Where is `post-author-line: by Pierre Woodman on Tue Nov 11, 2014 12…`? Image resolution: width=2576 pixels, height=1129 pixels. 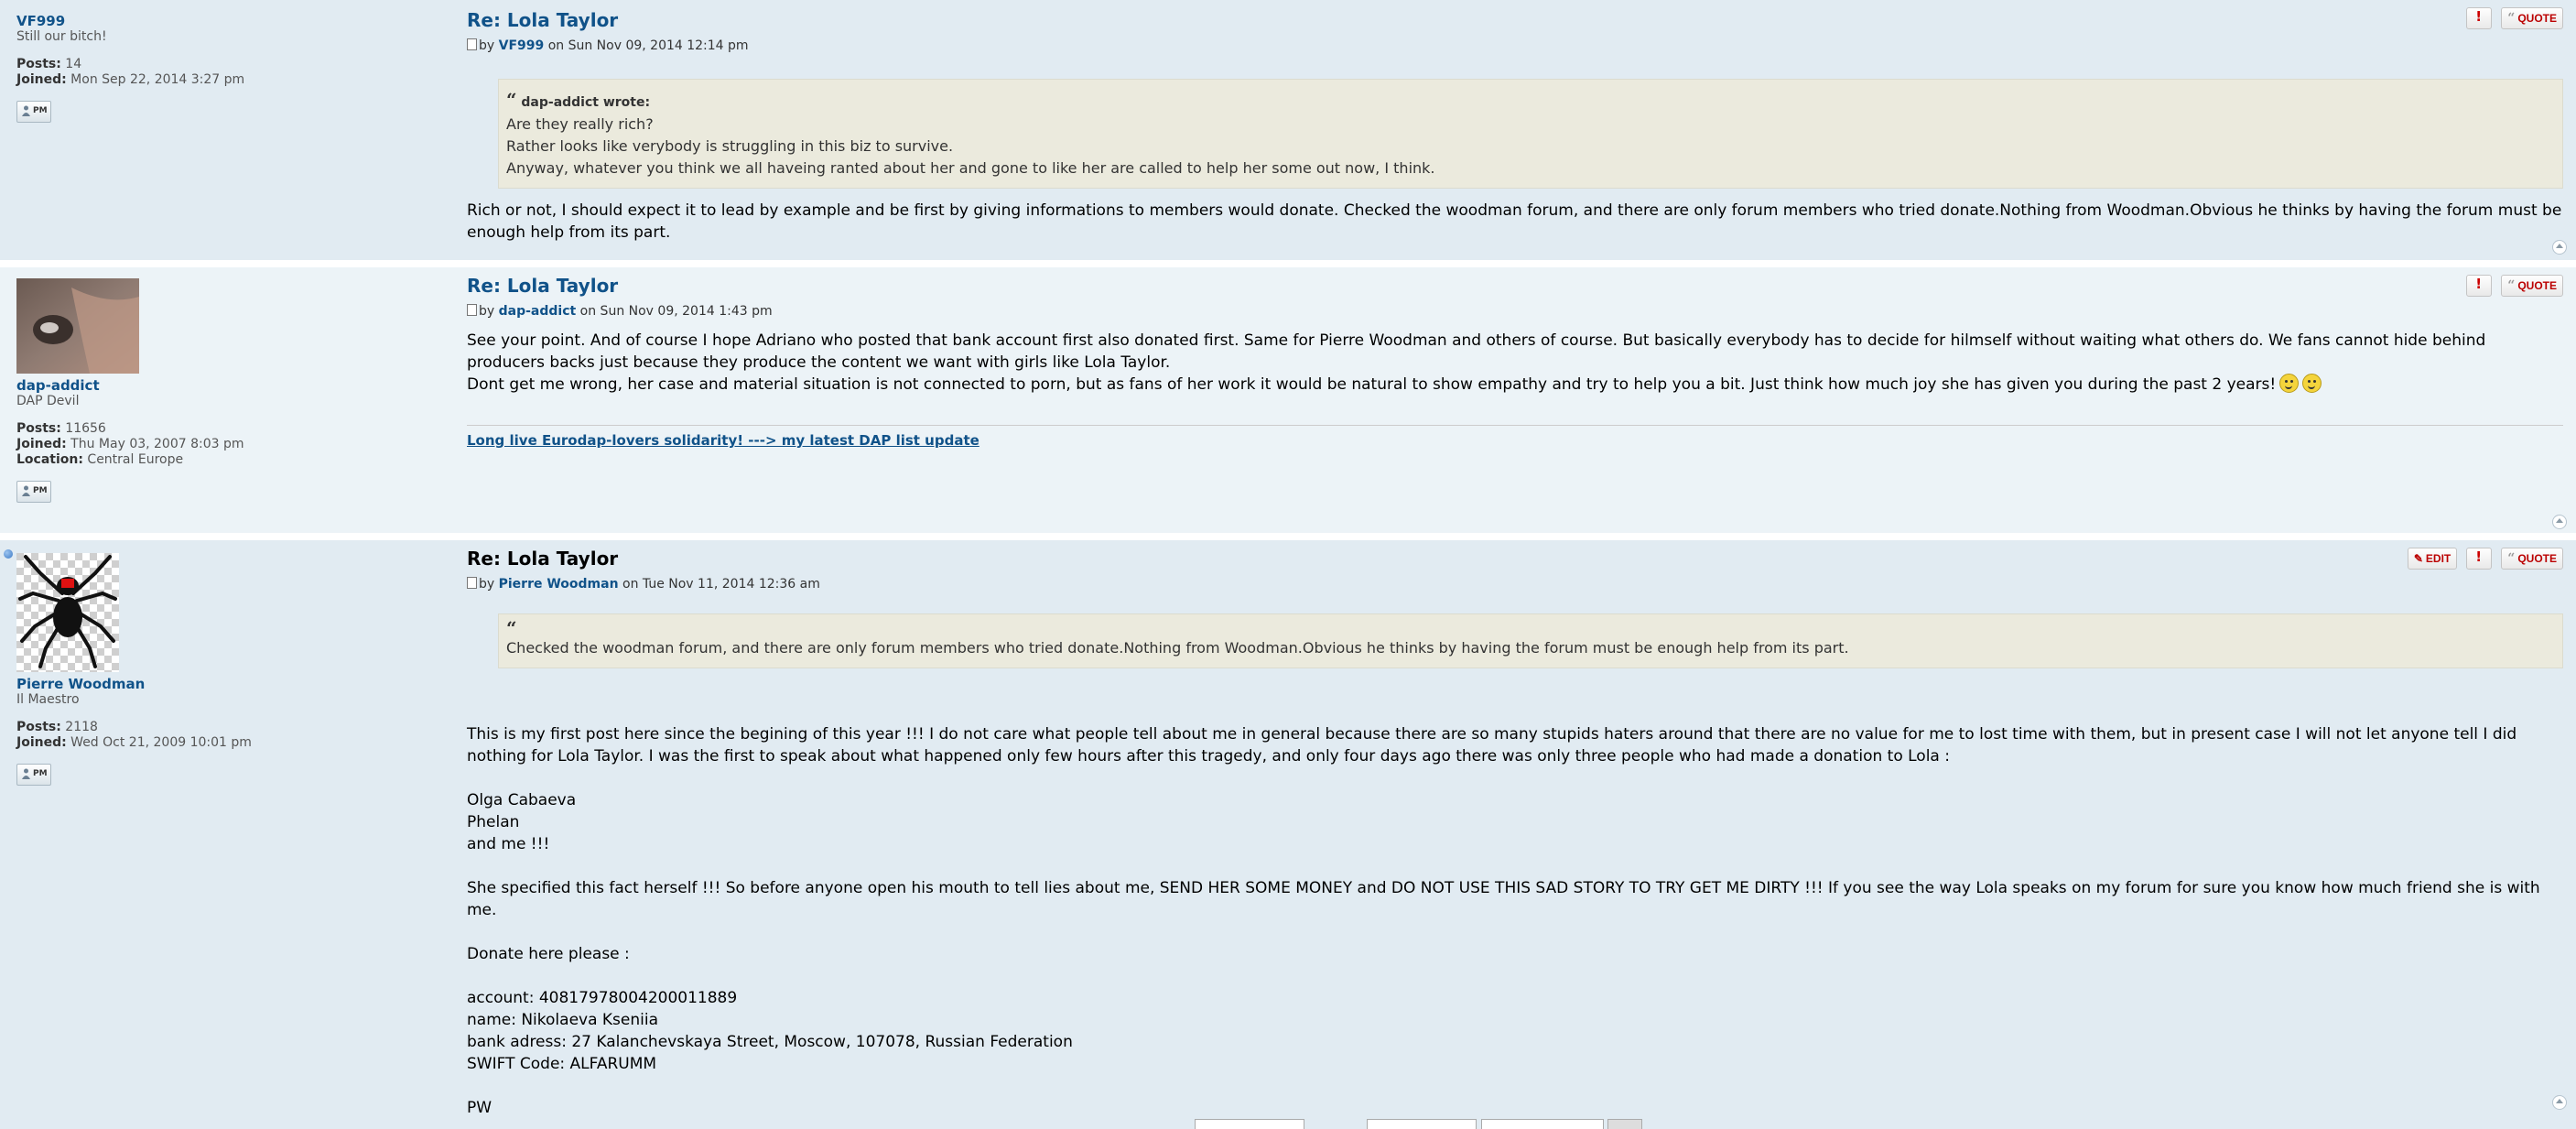
post-author-line: by Pierre Woodman on Tue Nov 11, 2014 12… is located at coordinates (1515, 584).